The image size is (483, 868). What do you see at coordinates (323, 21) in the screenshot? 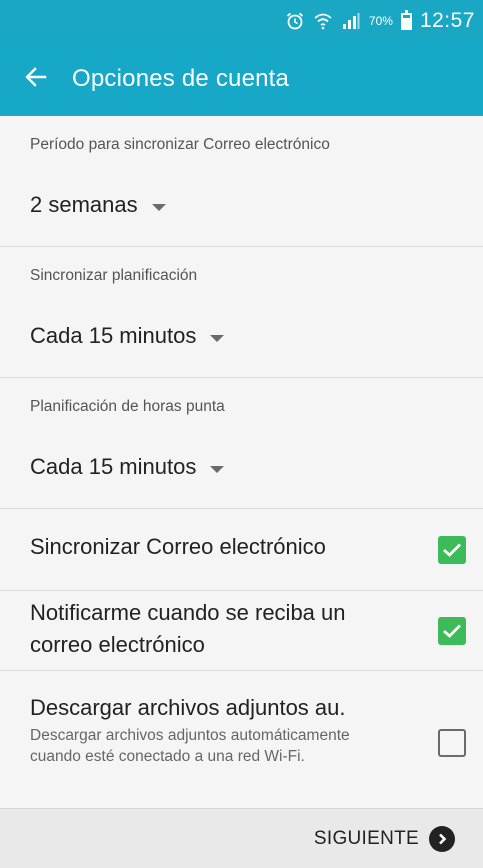
I see `wifi-icon` at bounding box center [323, 21].